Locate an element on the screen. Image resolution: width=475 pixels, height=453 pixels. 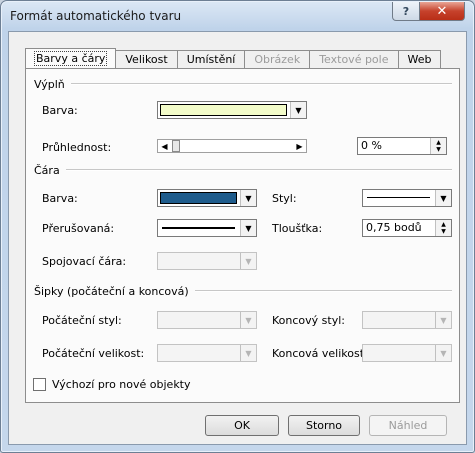
line-section: Čára is located at coordinates (243, 170).